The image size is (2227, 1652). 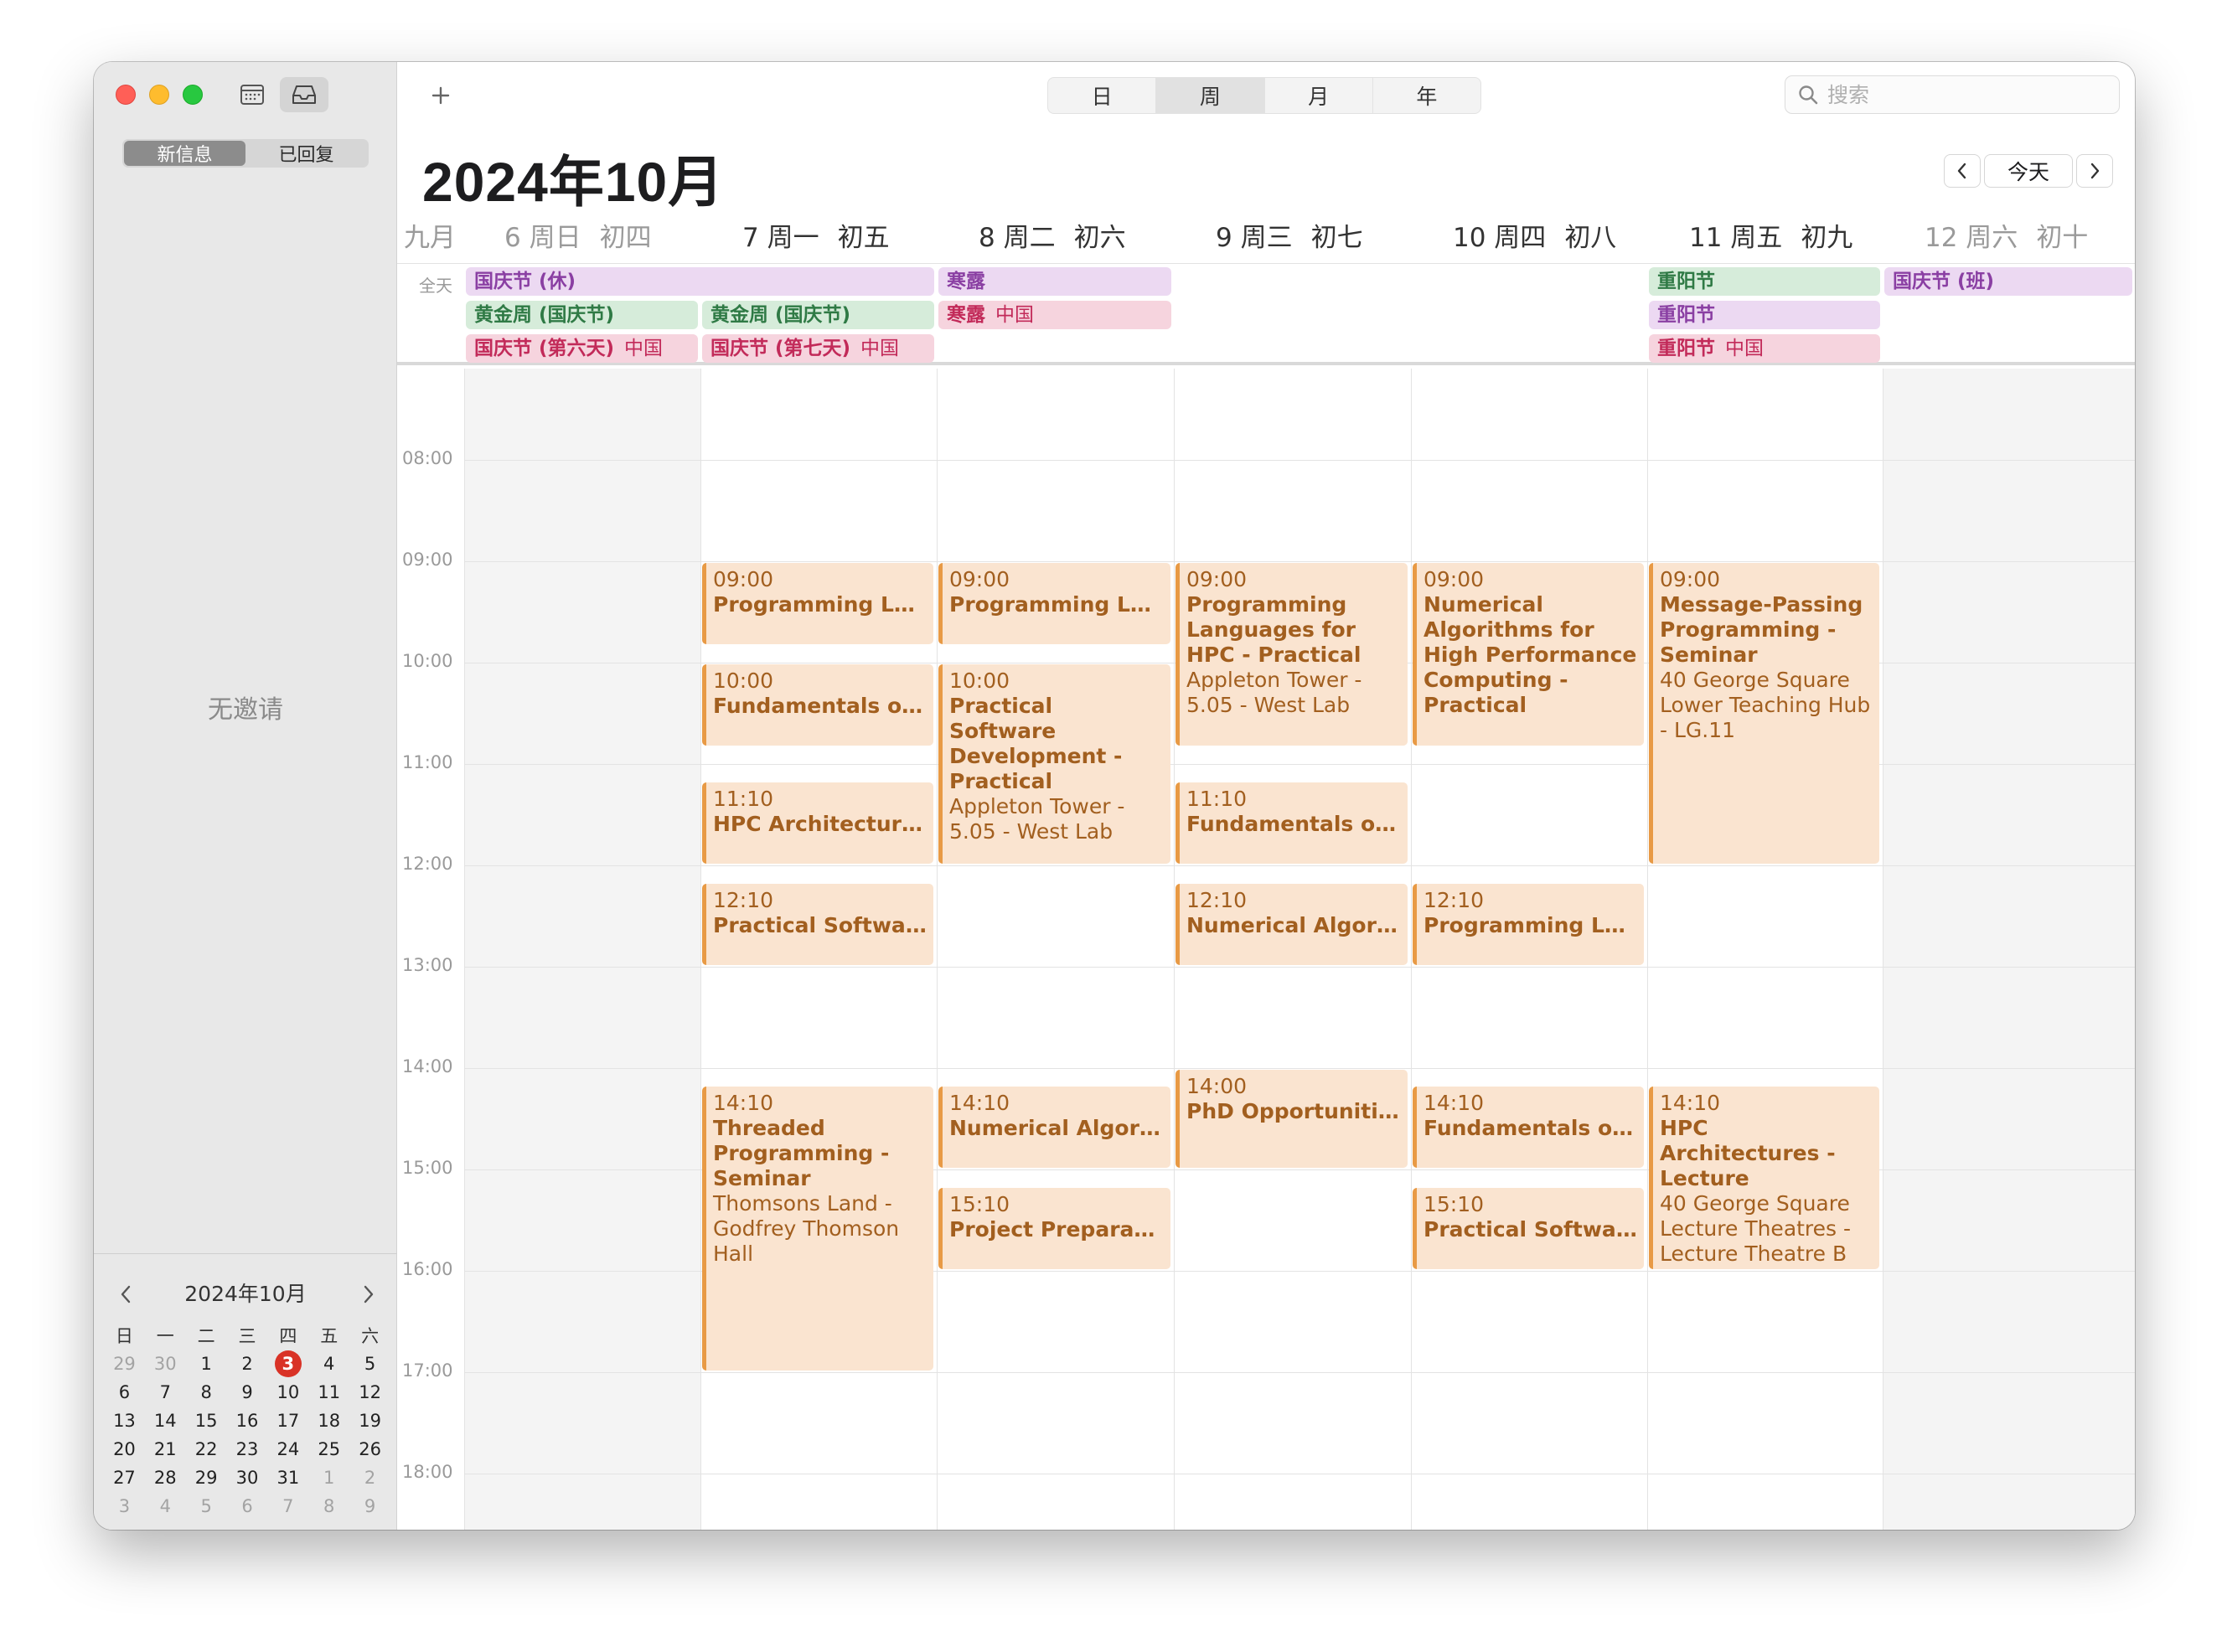 I want to click on mini-calendar-day: 16, so click(x=247, y=1421).